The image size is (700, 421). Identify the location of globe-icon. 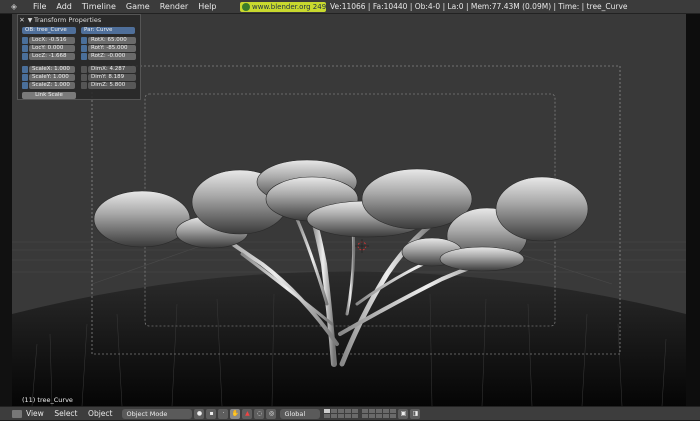
(246, 7).